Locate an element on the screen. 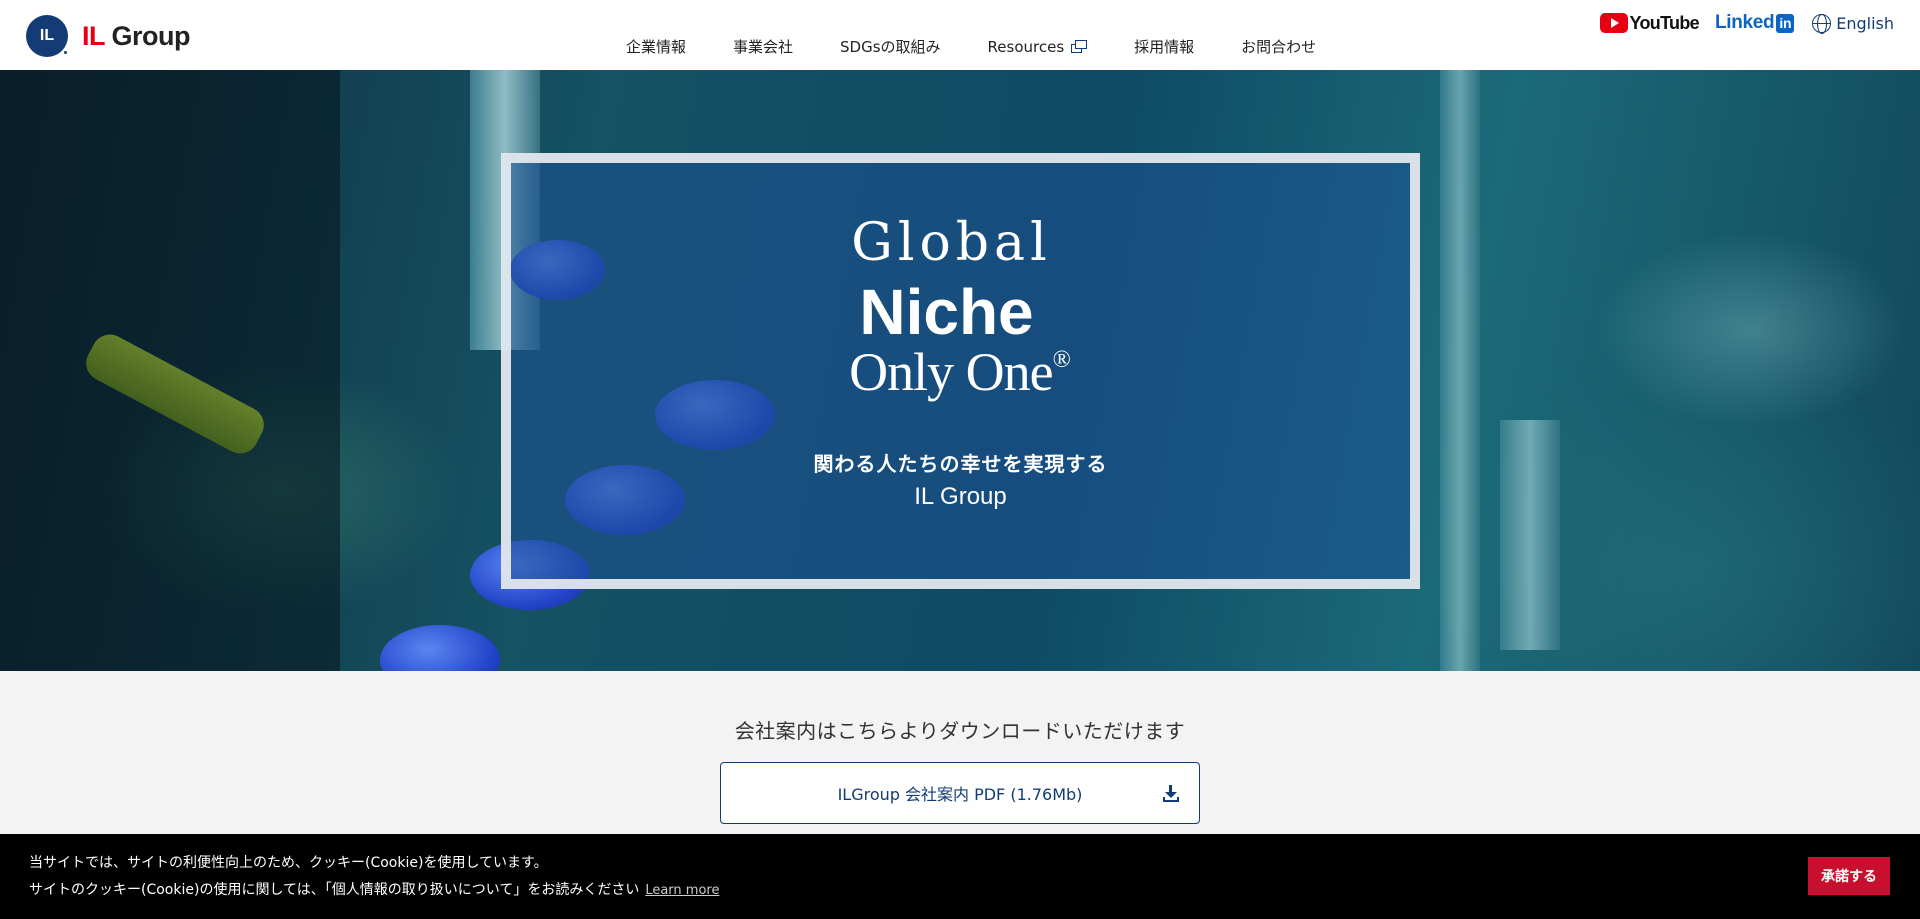  linkedin-icon: in is located at coordinates (1785, 23).